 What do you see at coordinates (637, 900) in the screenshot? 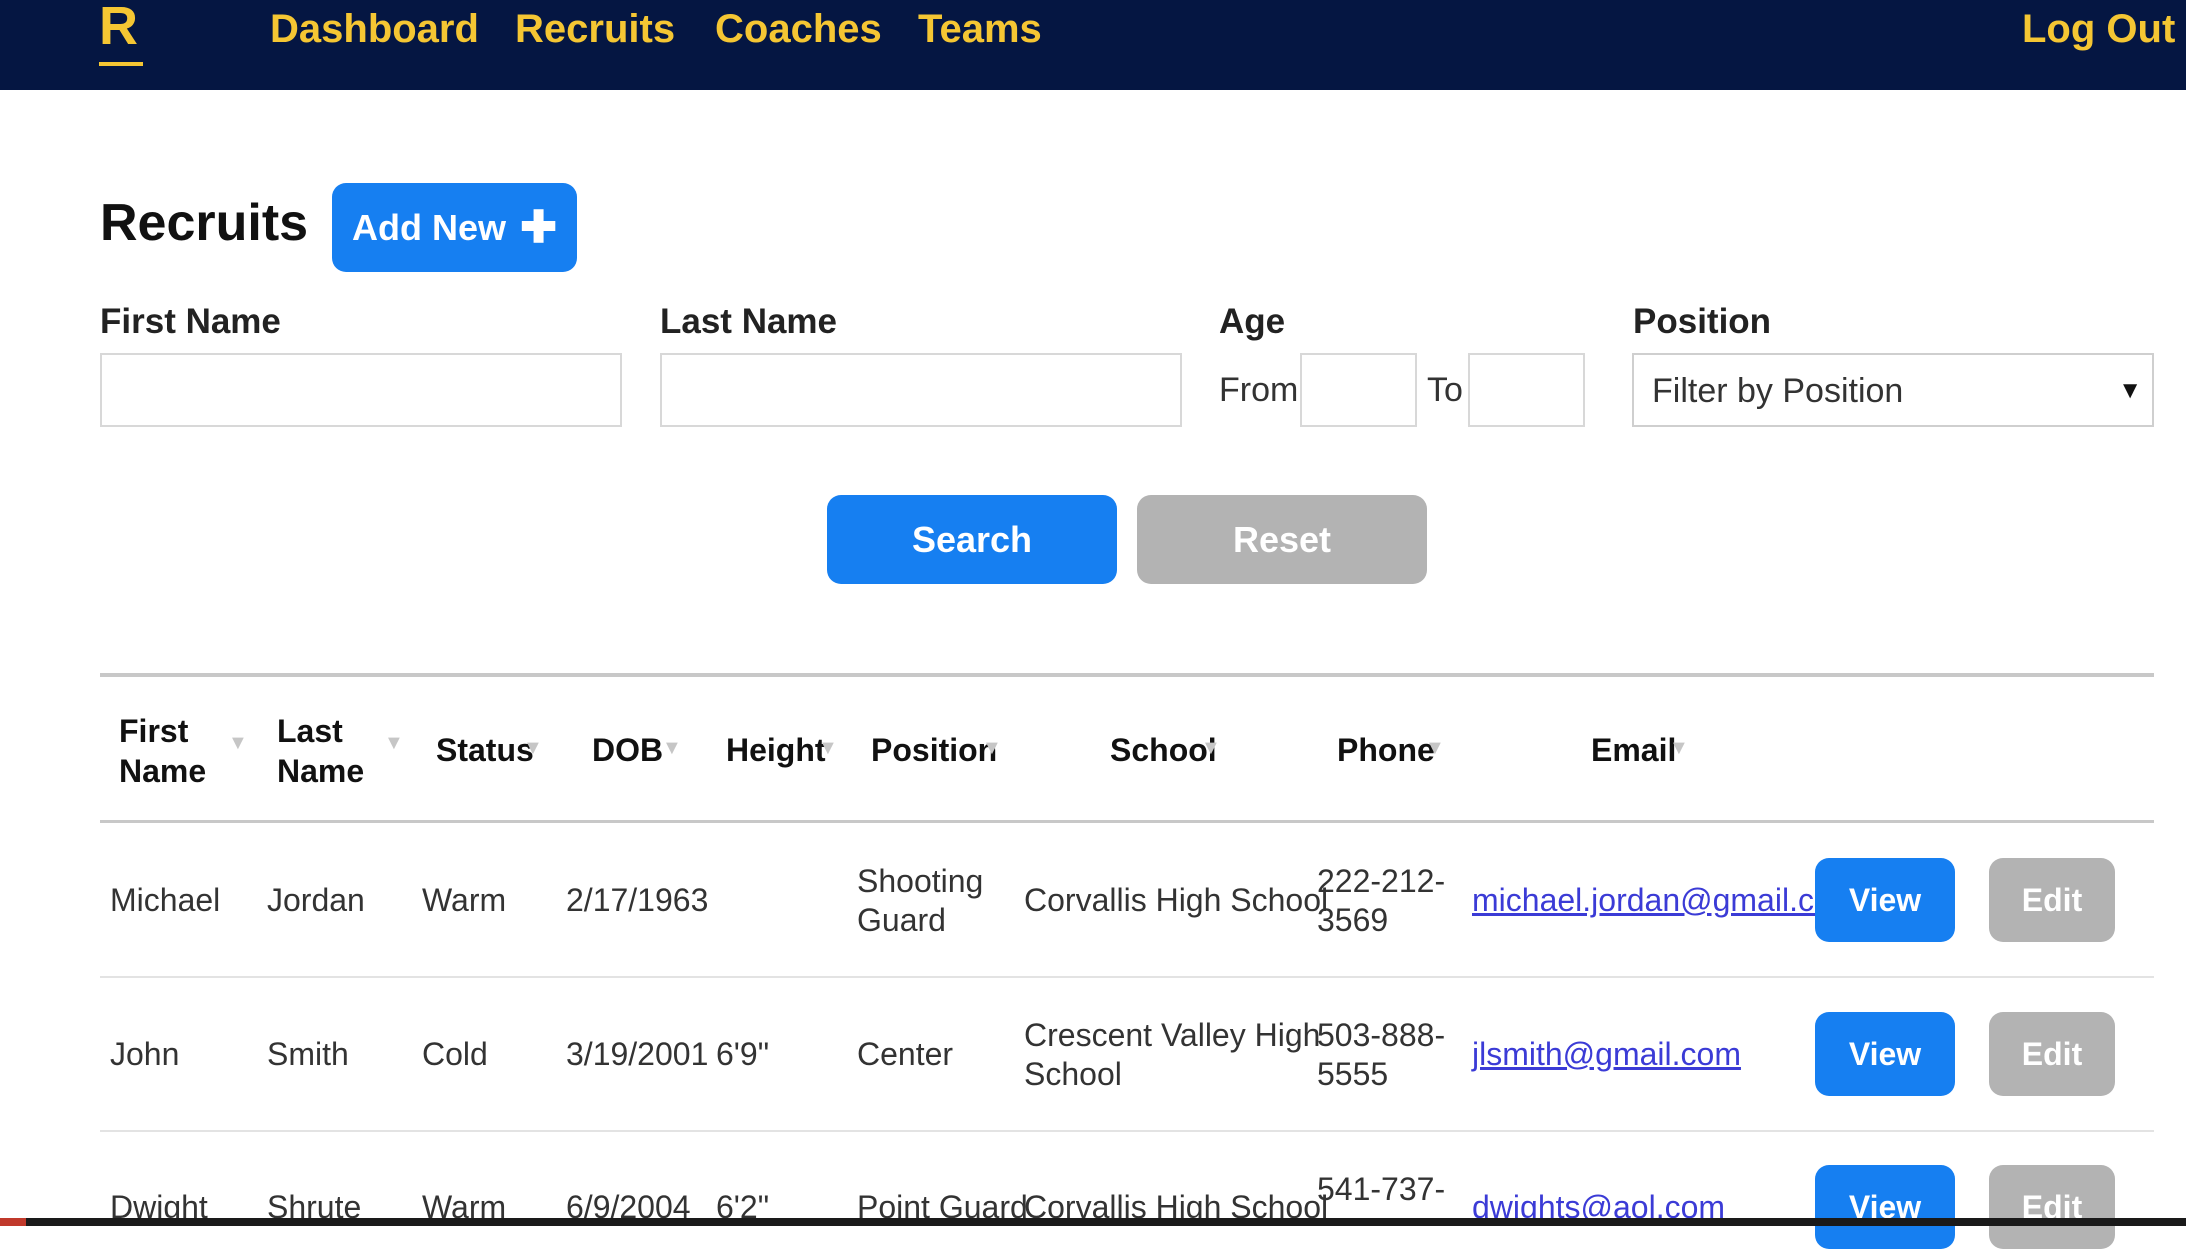
I see `cell-dob: 2/17/1963` at bounding box center [637, 900].